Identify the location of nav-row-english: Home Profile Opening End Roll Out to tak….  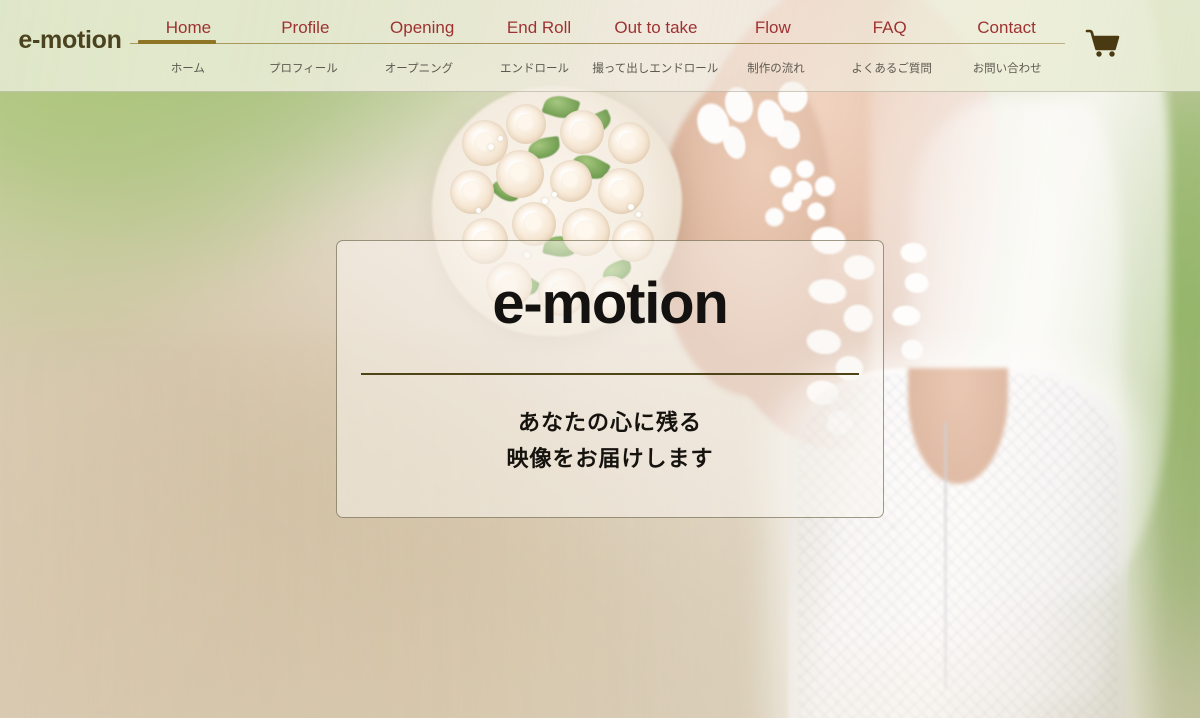
(597, 25).